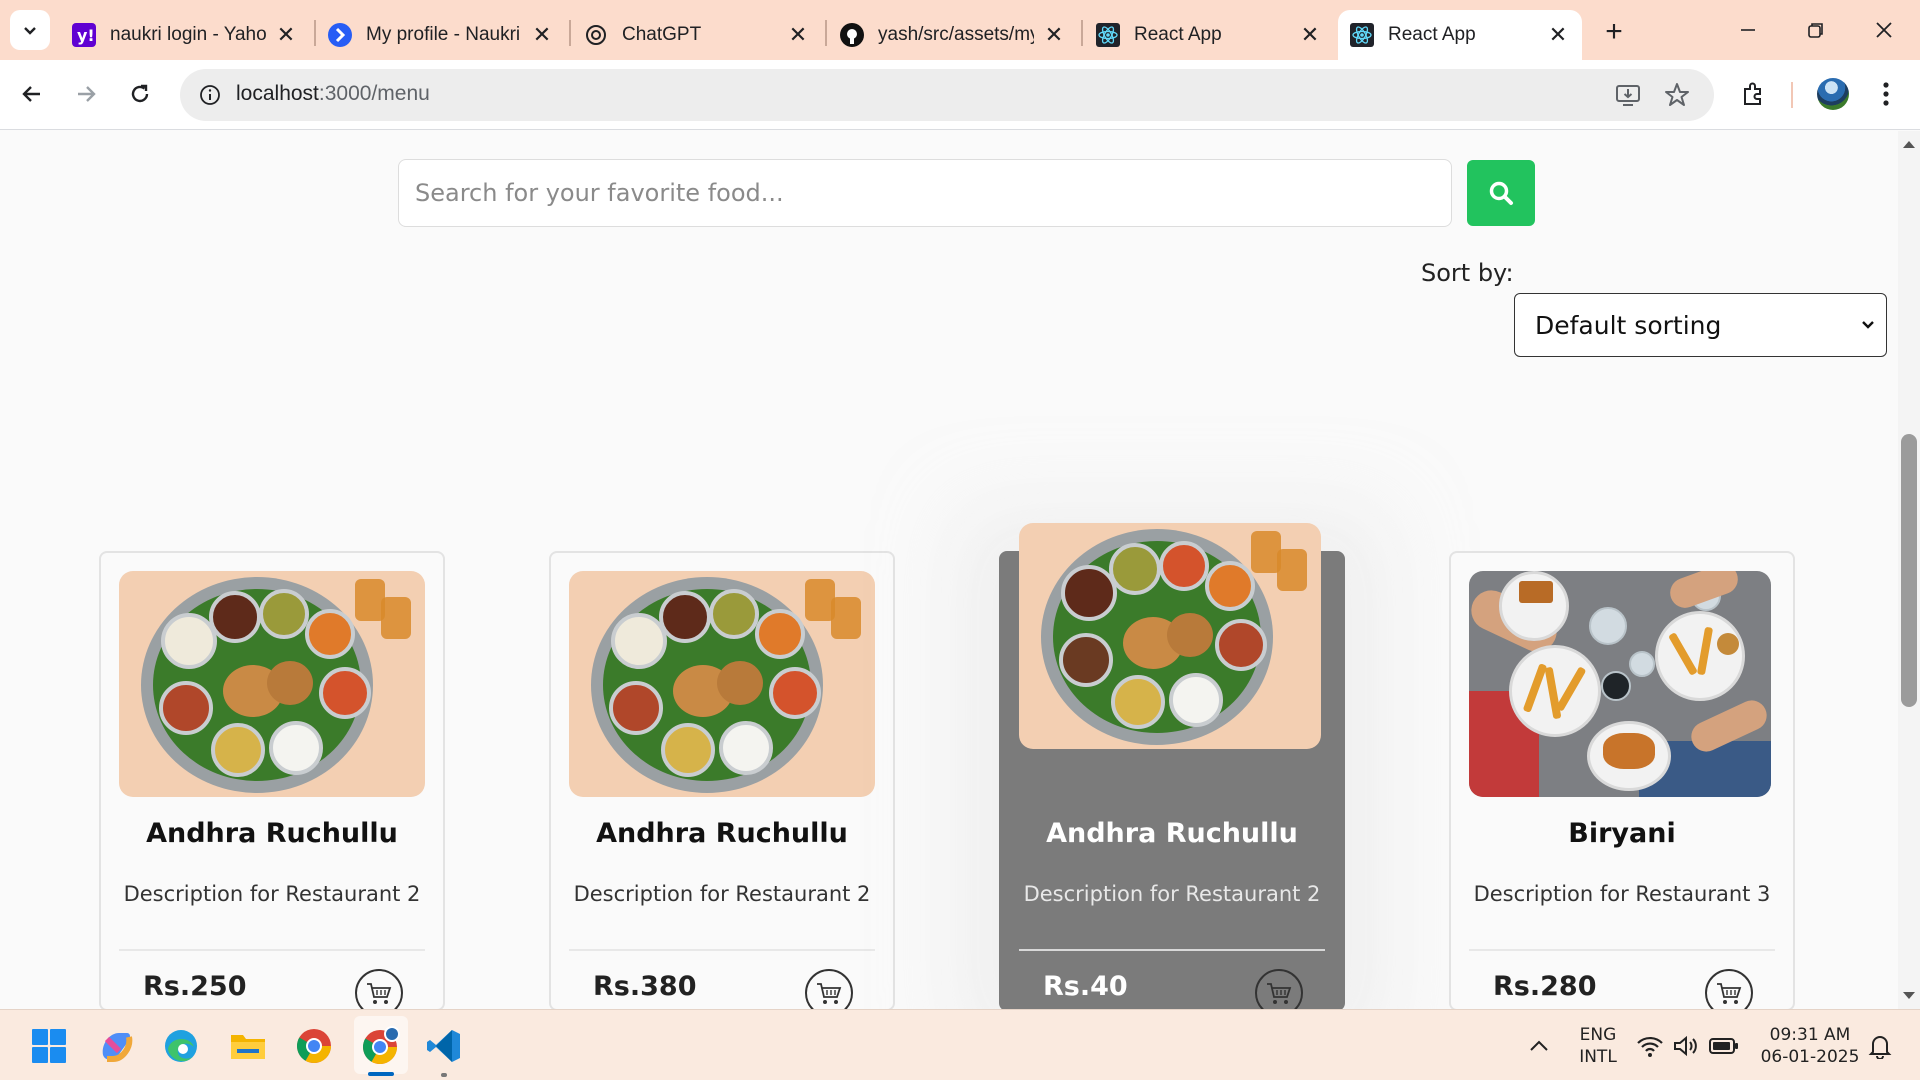 Image resolution: width=1920 pixels, height=1080 pixels. What do you see at coordinates (1909, 995) in the screenshot?
I see `scroll-down-arrow-icon` at bounding box center [1909, 995].